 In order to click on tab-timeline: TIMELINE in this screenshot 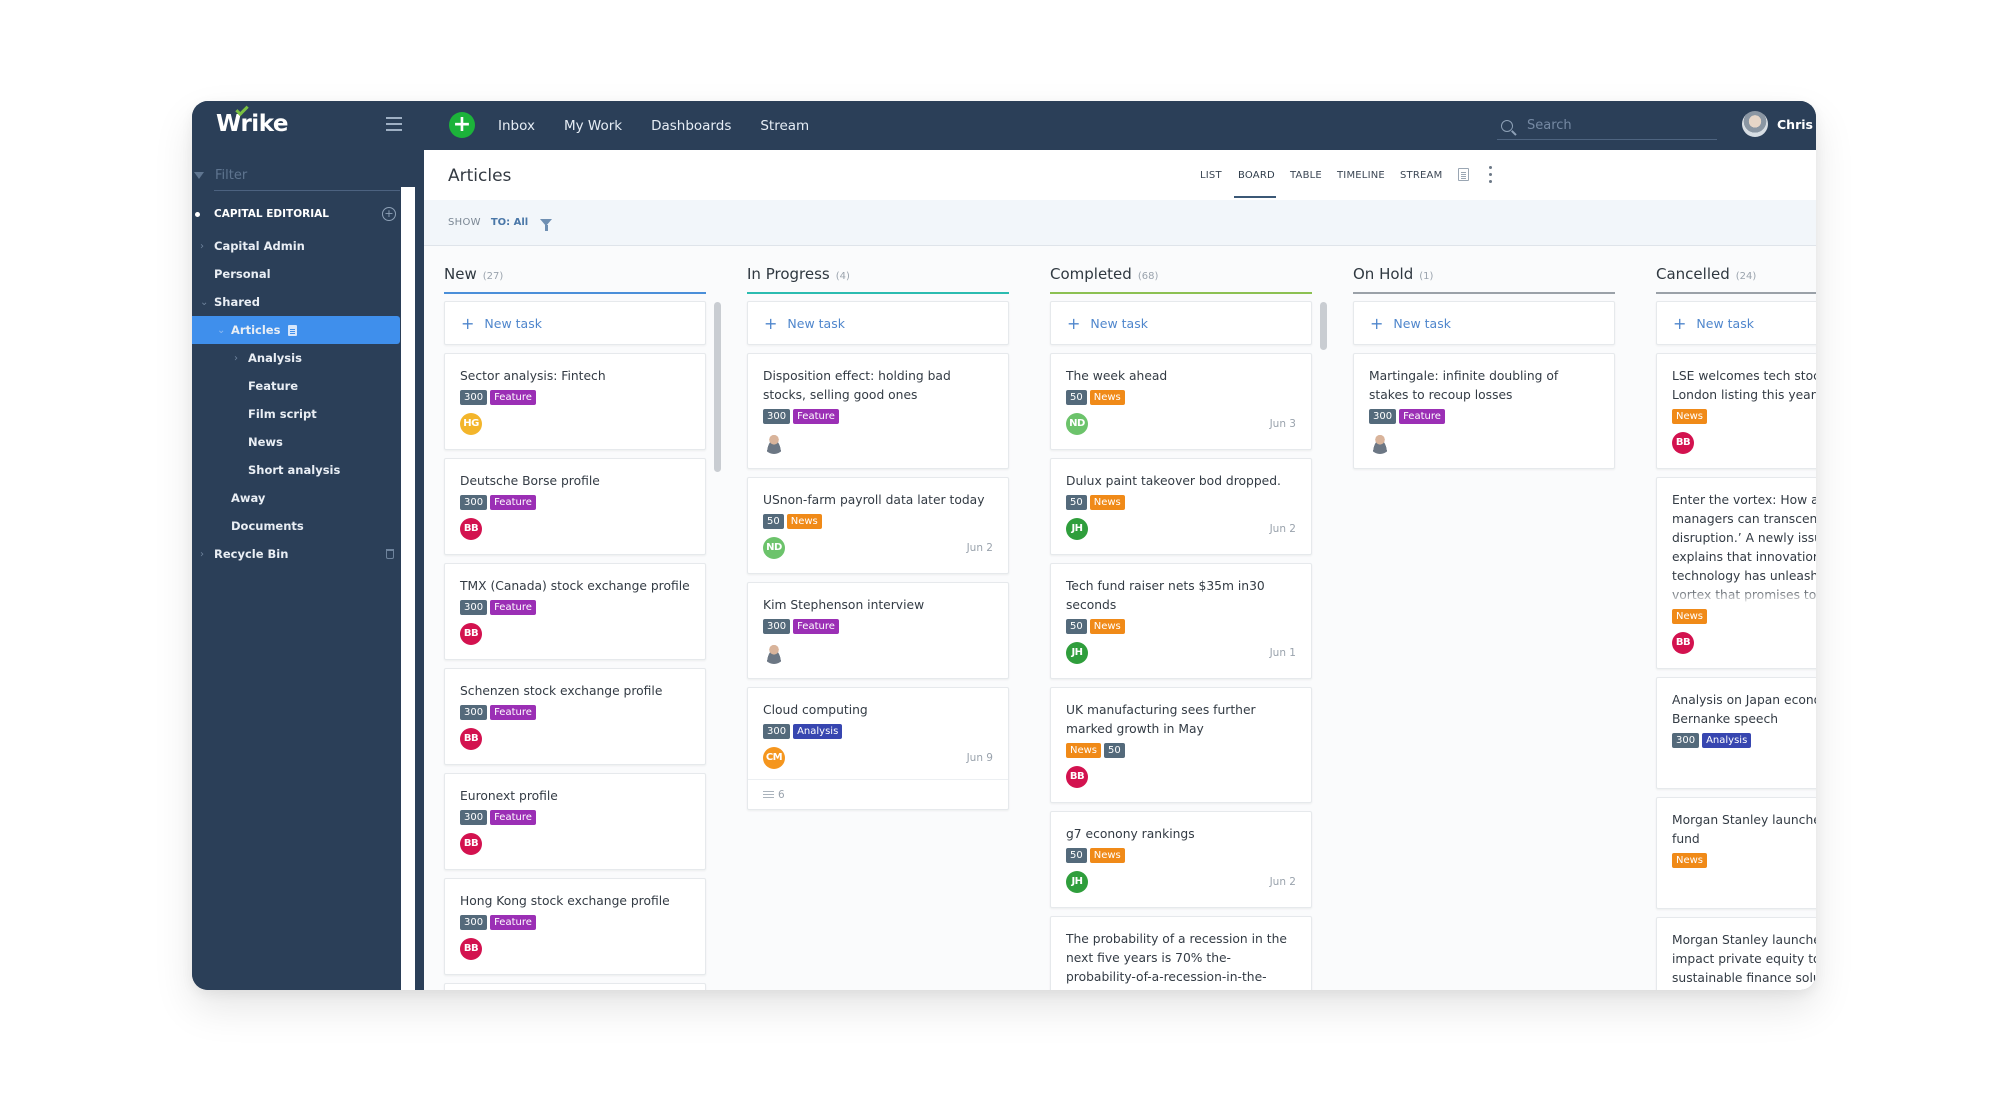, I will do `click(1361, 175)`.